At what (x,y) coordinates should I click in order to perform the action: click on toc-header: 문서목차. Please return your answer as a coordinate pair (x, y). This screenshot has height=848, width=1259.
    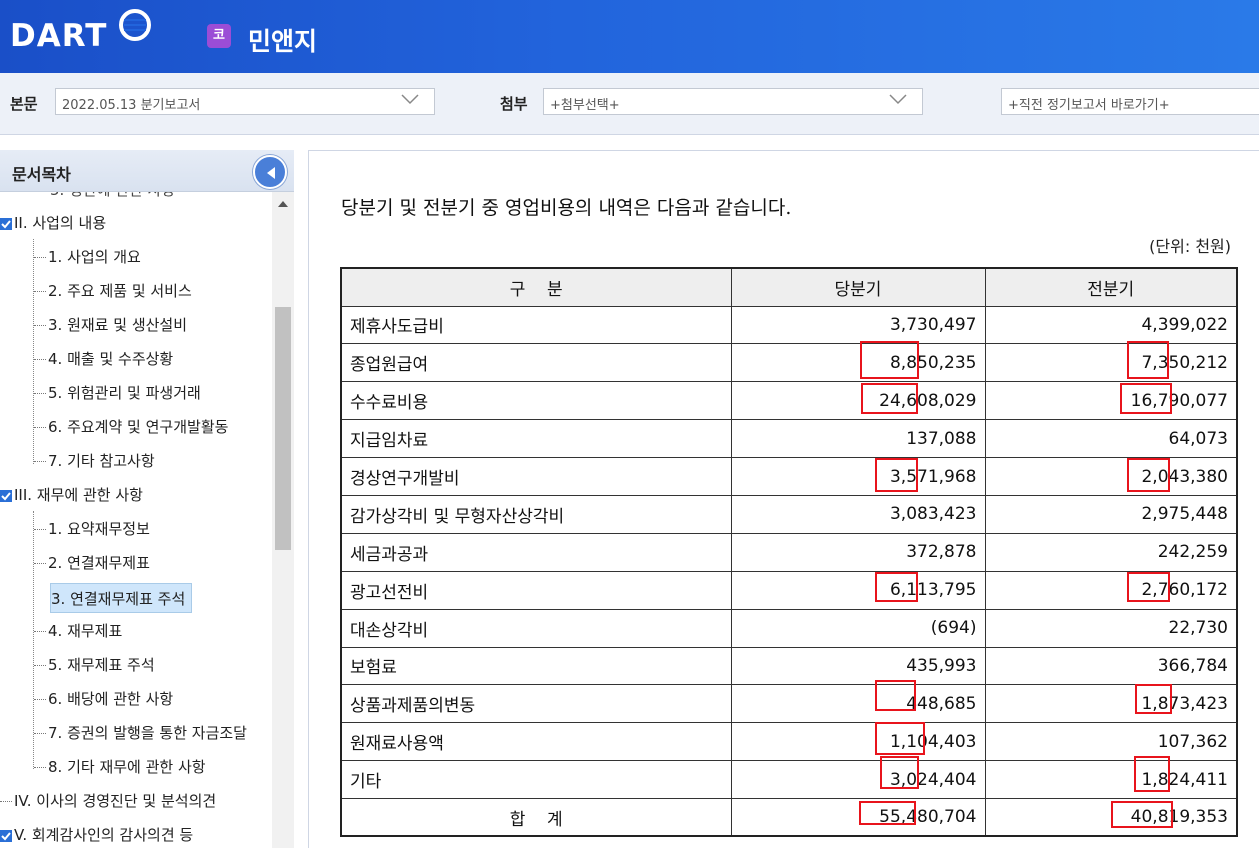
    Looking at the image, I should click on (147, 171).